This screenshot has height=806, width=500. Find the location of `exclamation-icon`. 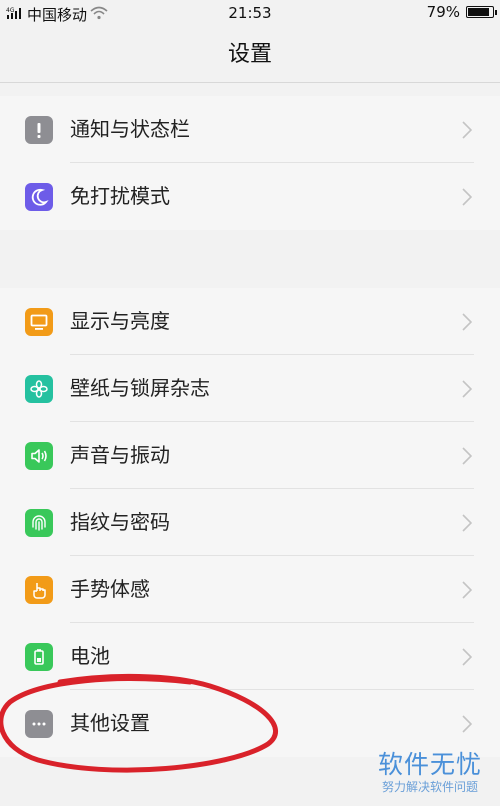

exclamation-icon is located at coordinates (39, 130).